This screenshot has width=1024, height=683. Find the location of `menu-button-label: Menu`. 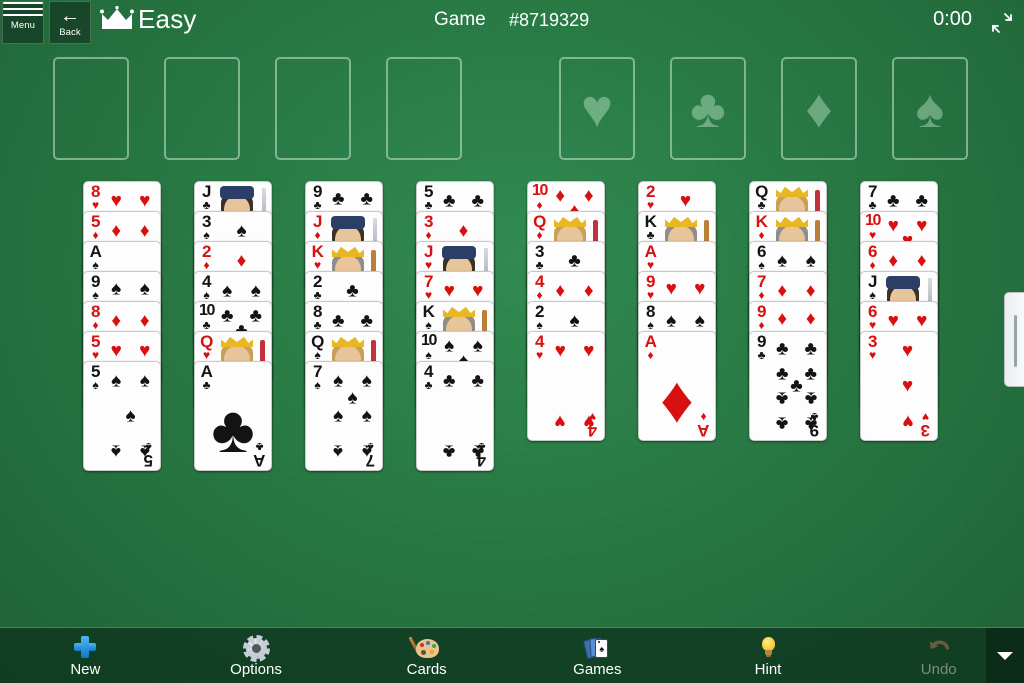

menu-button-label: Menu is located at coordinates (23, 25).